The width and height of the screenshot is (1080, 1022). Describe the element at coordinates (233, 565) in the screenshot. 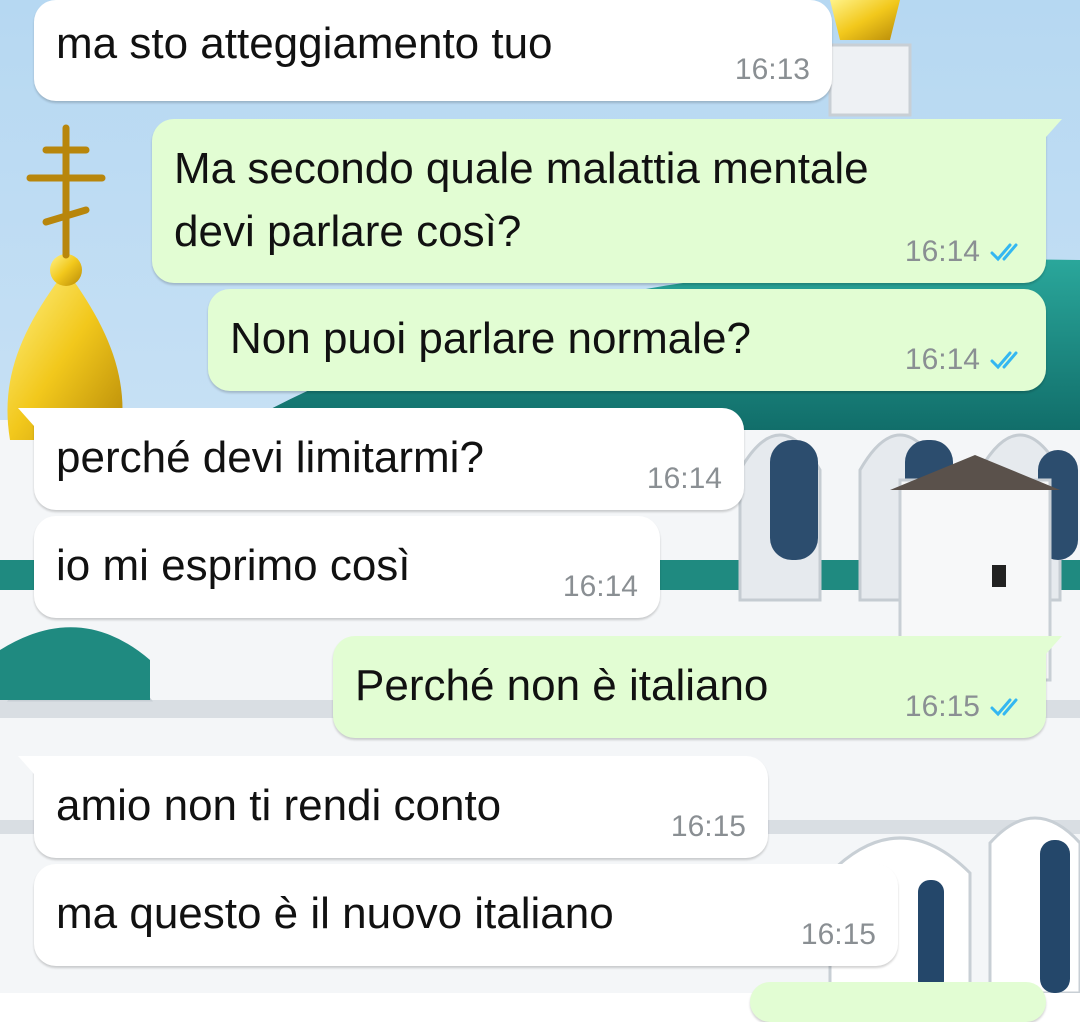

I see `message-text: io mi esprimo così` at that location.